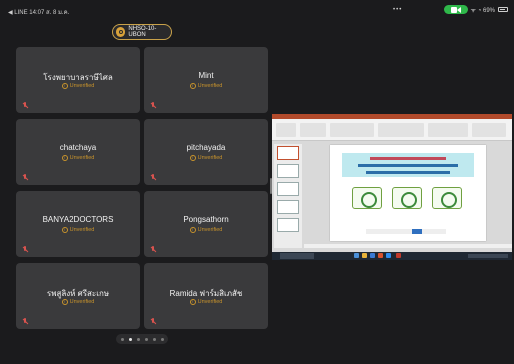 The image size is (514, 364). I want to click on participant-tile: Mint ! Unverified, so click(206, 80).